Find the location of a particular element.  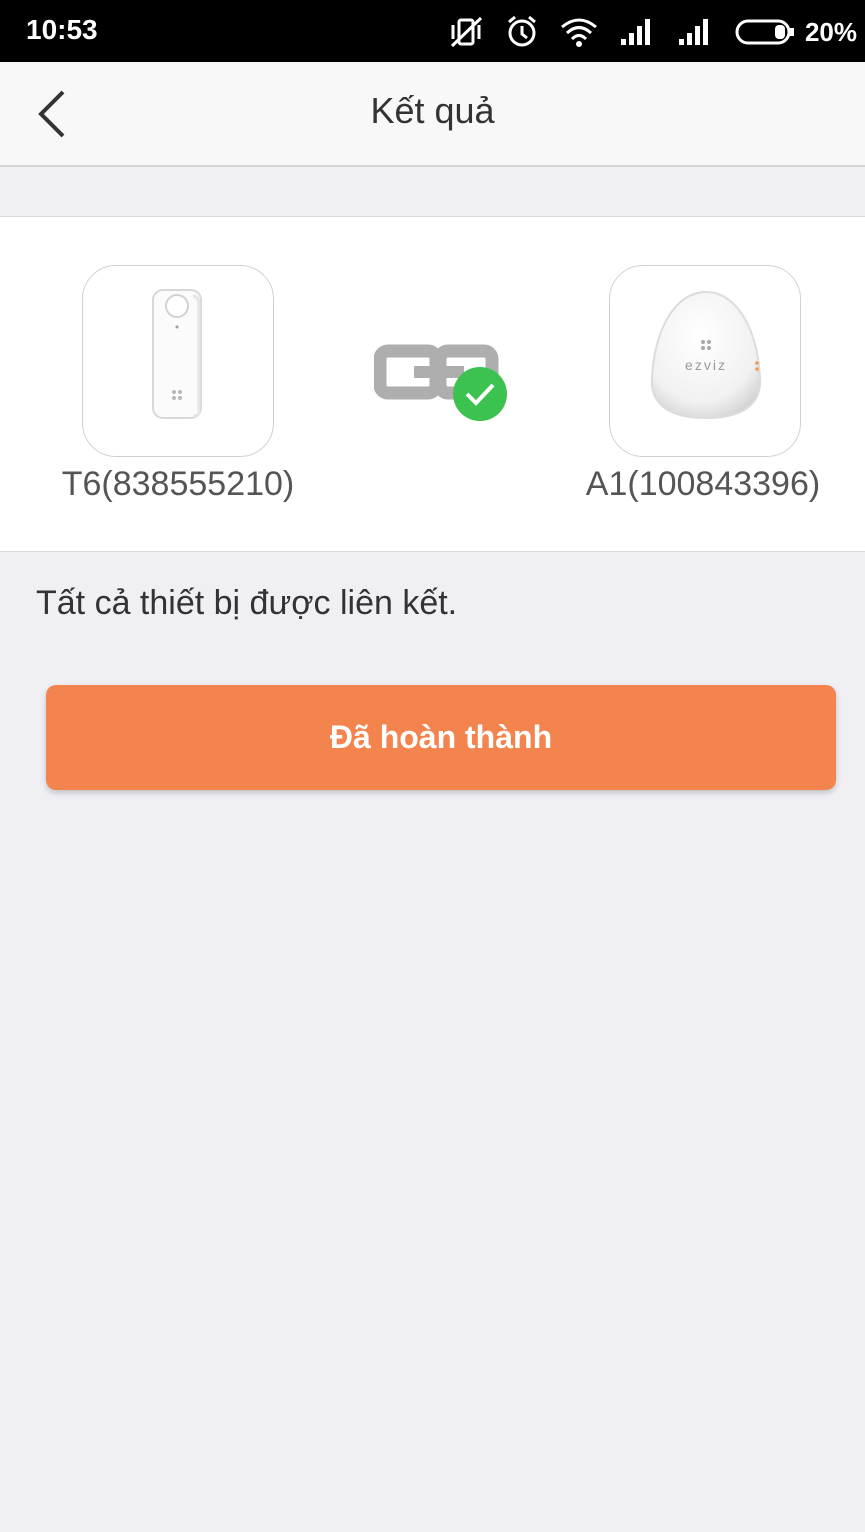

done-button: Đã hoàn thành is located at coordinates (441, 737).